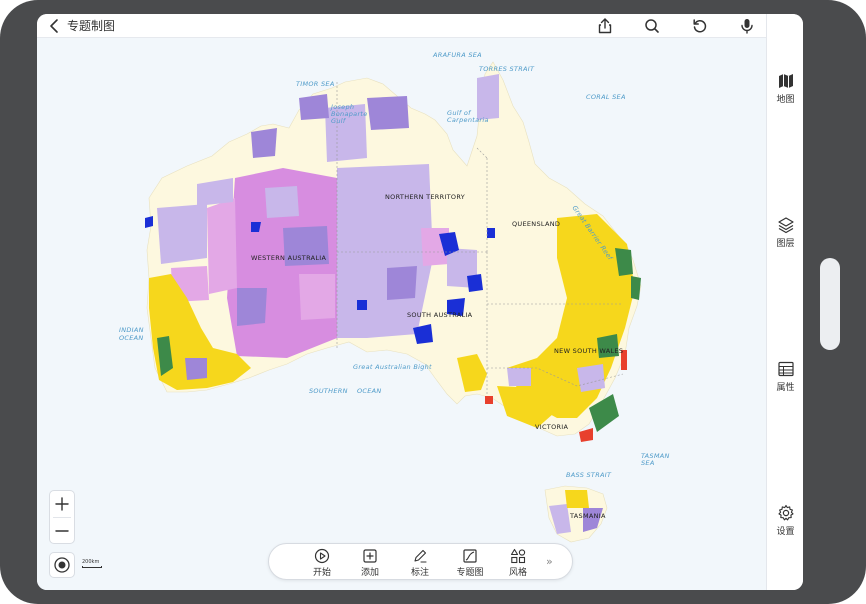 This screenshot has width=866, height=604. What do you see at coordinates (830, 304) in the screenshot?
I see `tablet-side-button` at bounding box center [830, 304].